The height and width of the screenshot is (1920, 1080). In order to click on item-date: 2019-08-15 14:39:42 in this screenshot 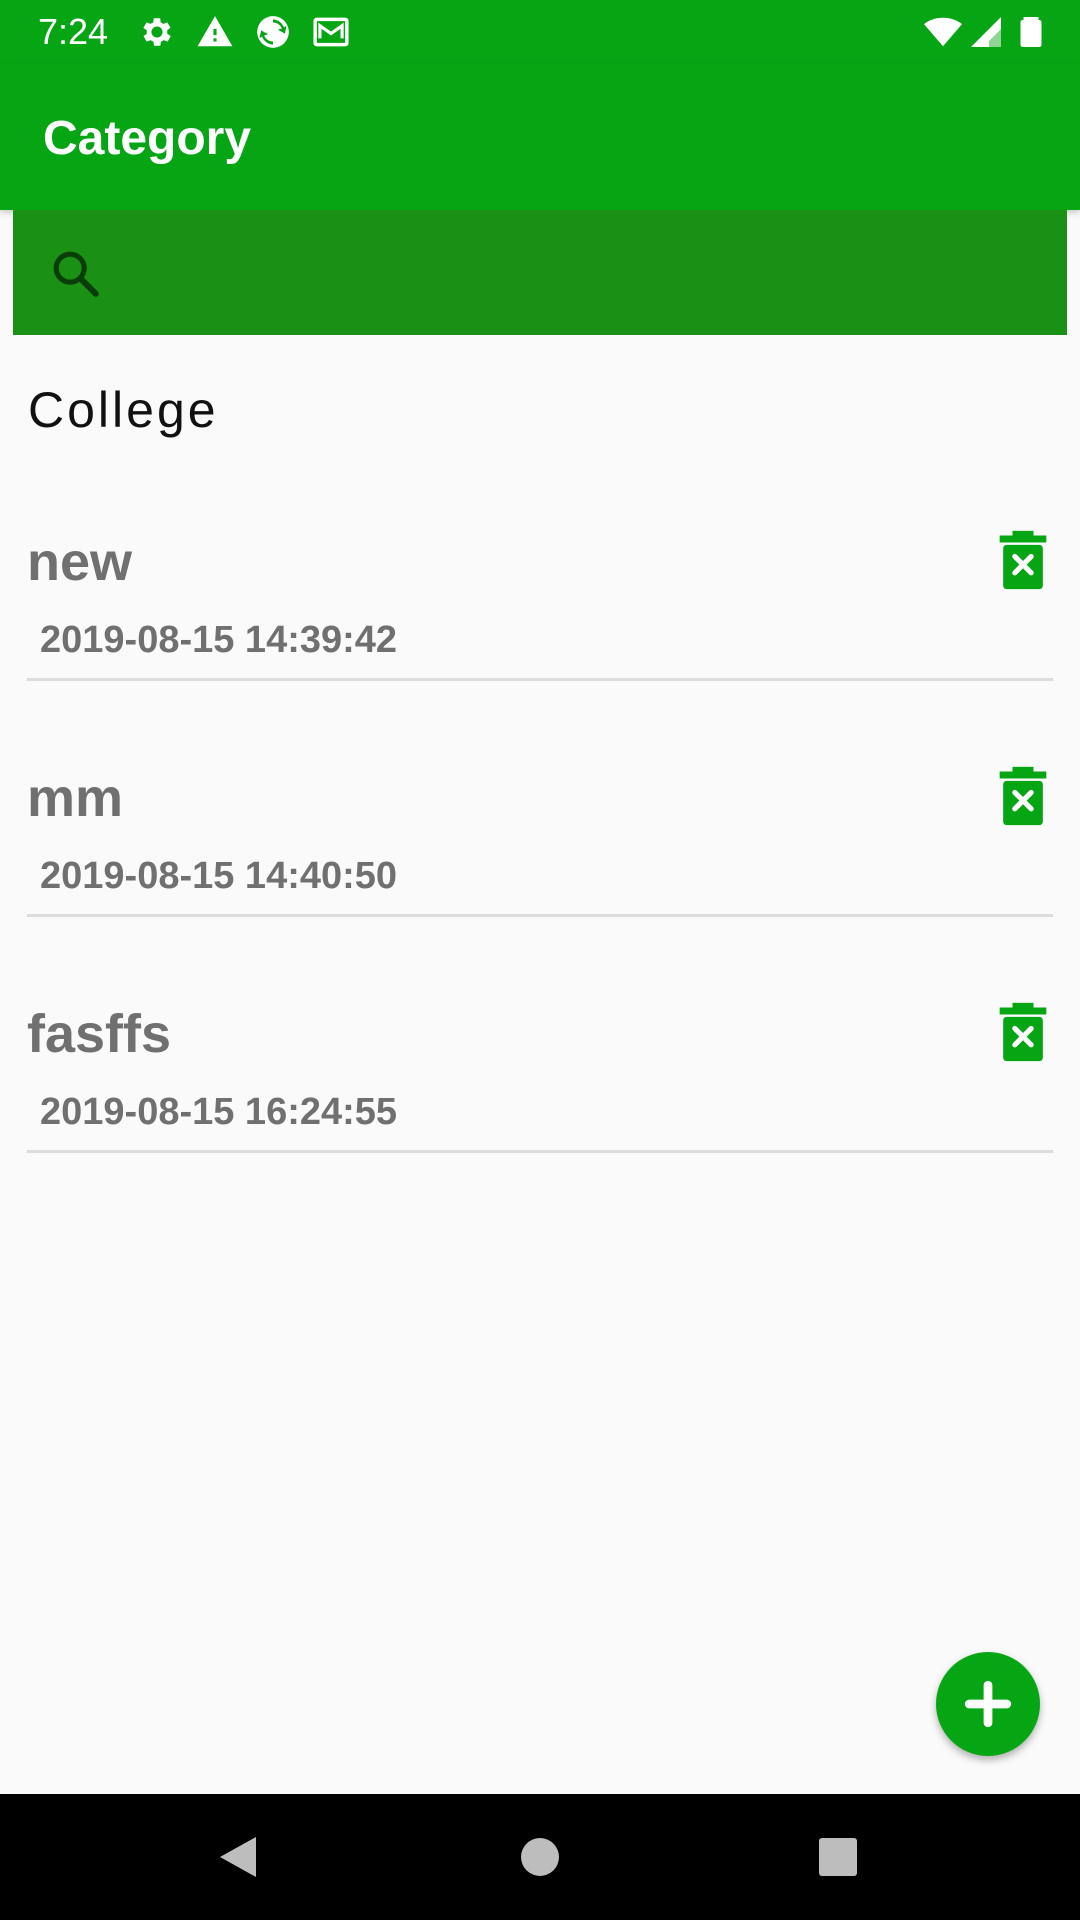, I will do `click(219, 640)`.